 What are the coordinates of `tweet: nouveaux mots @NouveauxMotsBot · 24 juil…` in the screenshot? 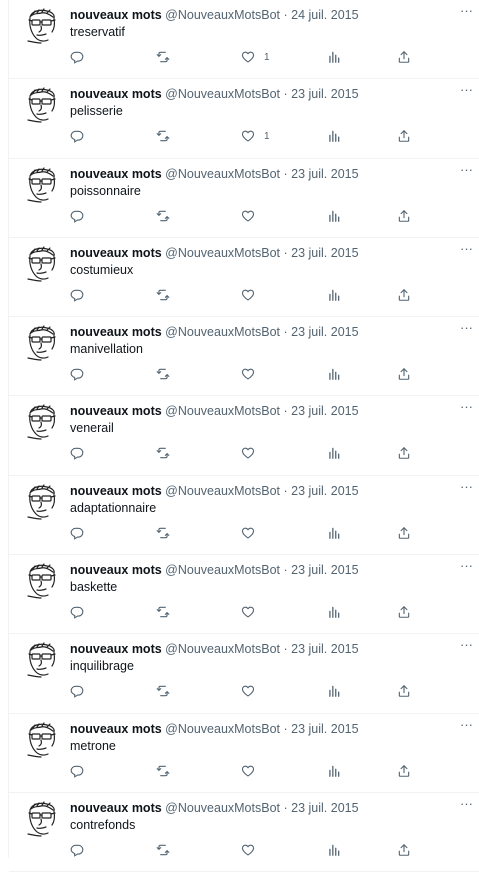 It's located at (244, 40).